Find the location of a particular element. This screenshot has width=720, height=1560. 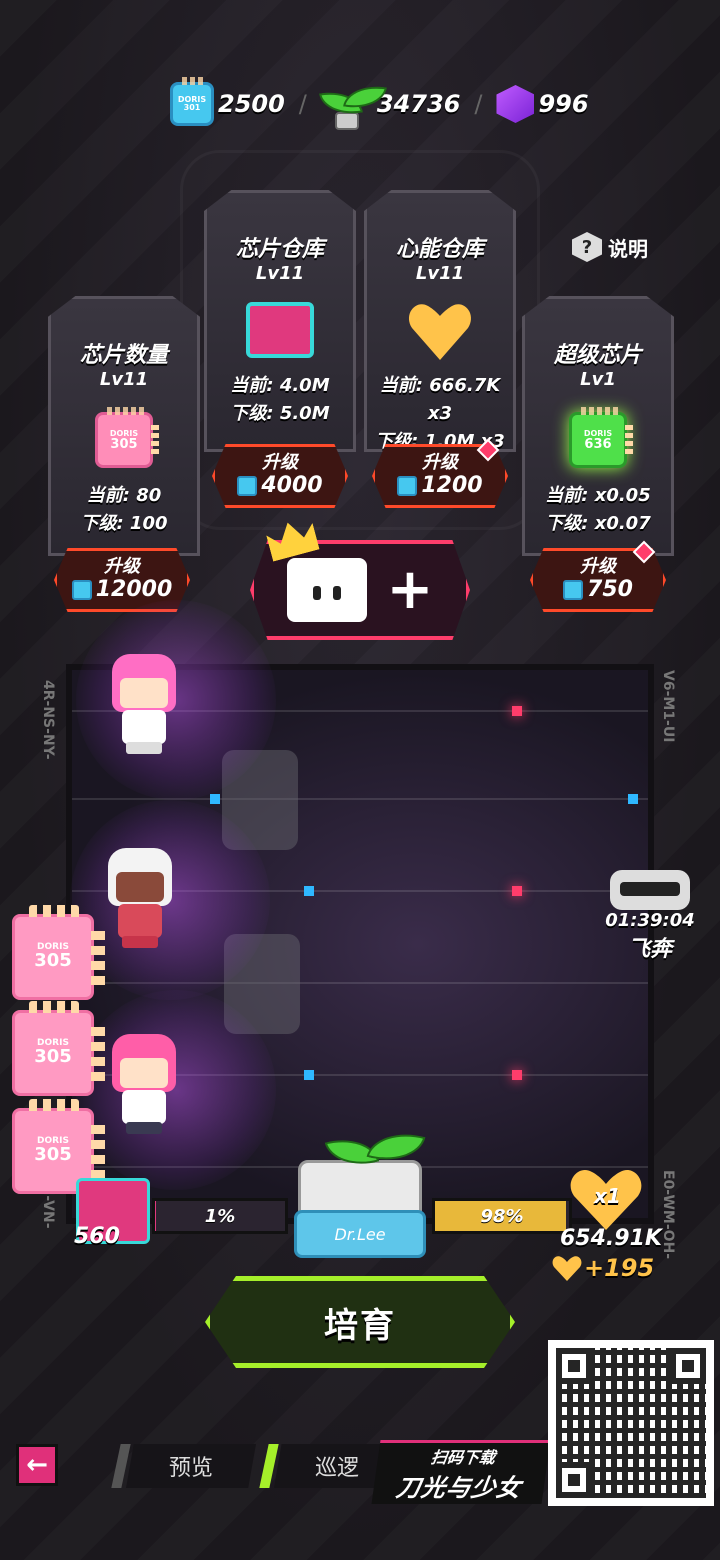

cultivate-button: 培育 is located at coordinates (360, 1322).